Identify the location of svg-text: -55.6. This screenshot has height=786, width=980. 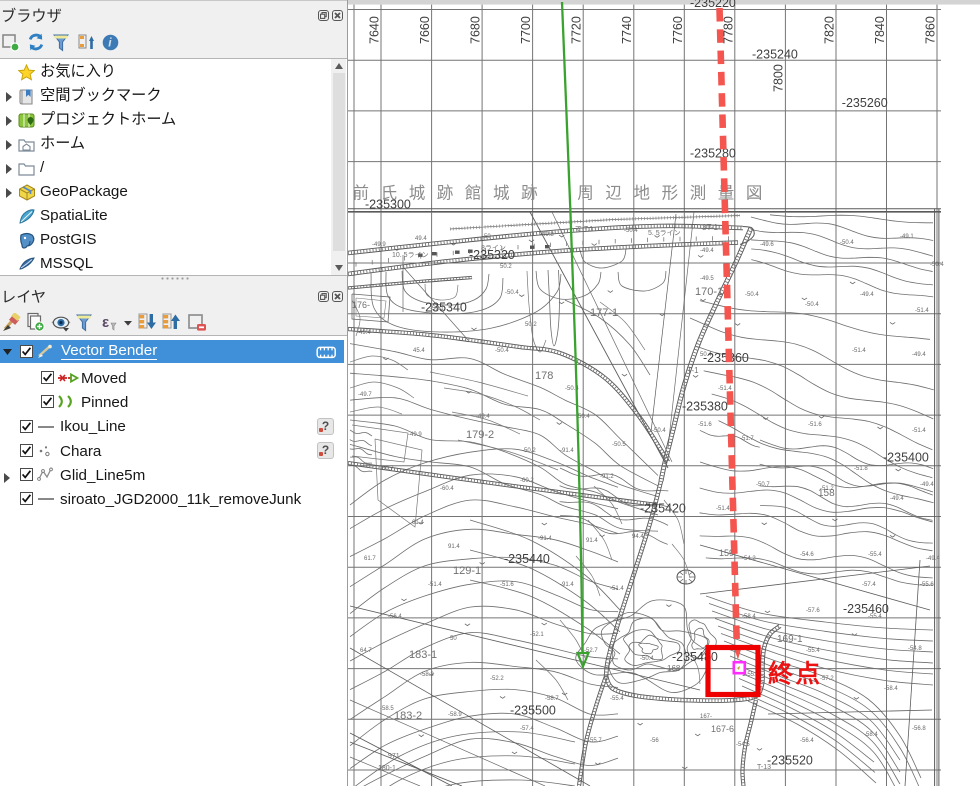
(927, 585).